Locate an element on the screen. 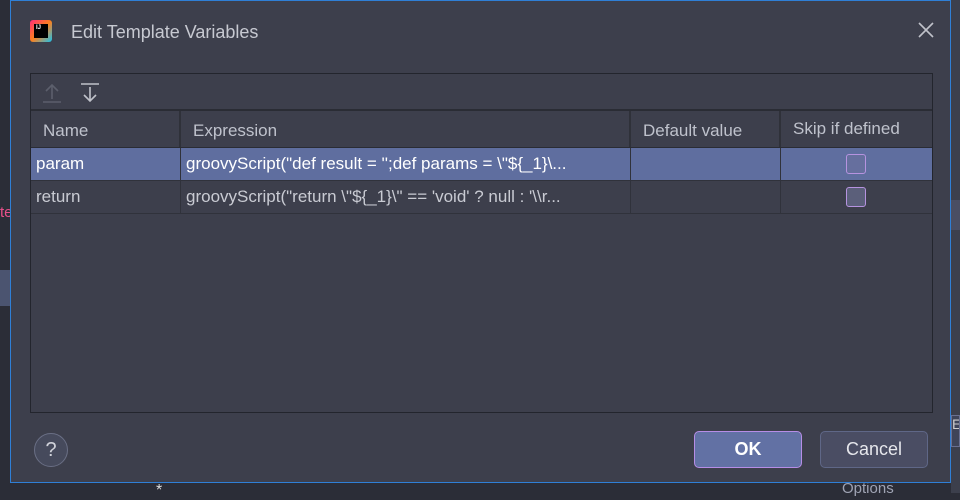 This screenshot has width=960, height=500. background-right: Ec is located at coordinates (955, 246).